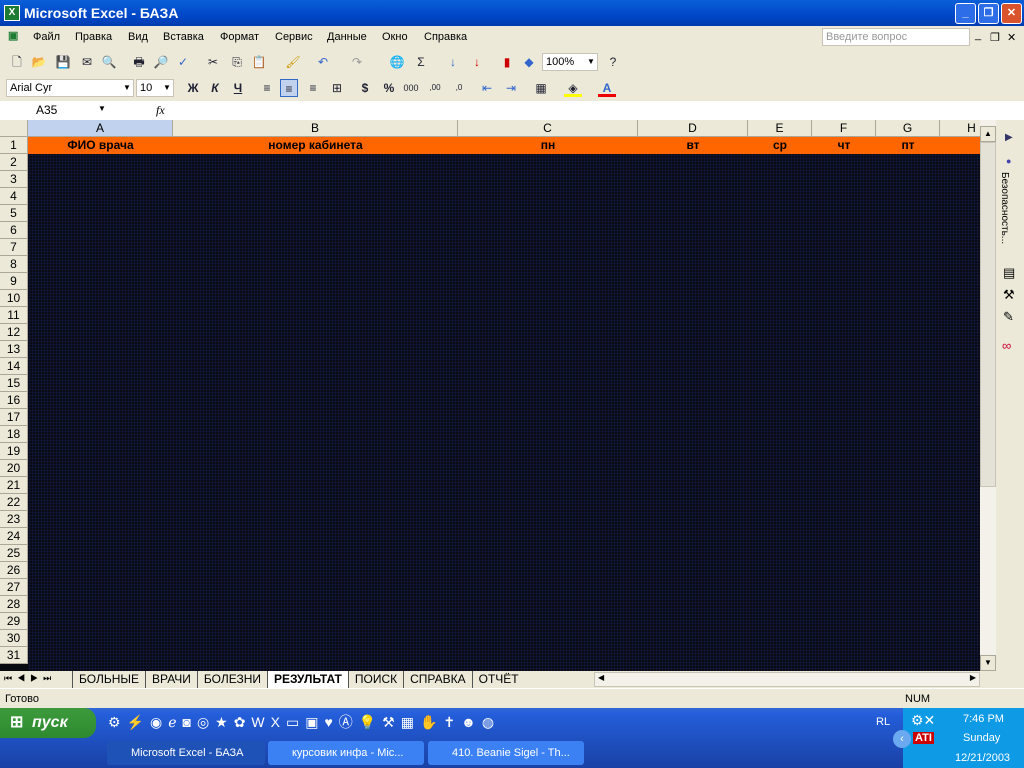 The width and height of the screenshot is (1024, 768). Describe the element at coordinates (87, 62) in the screenshot. I see `permission-icon: ✉` at that location.